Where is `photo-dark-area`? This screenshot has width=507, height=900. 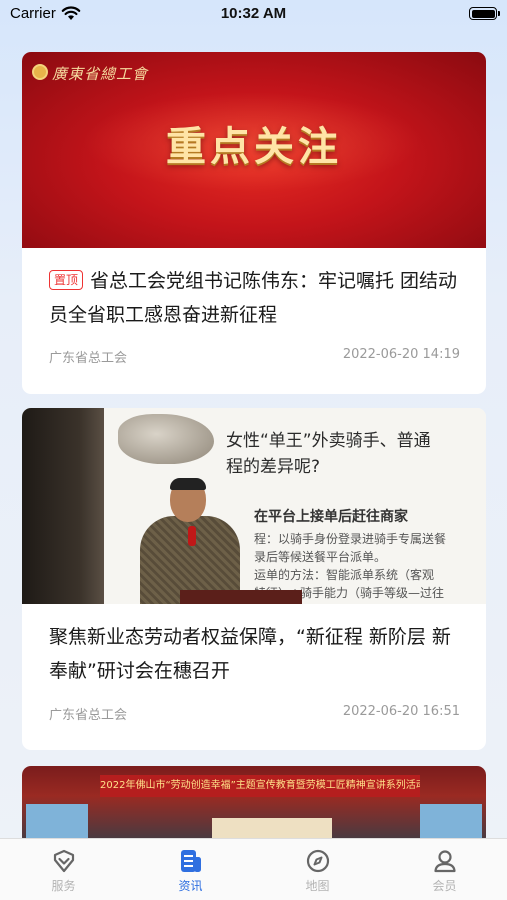 photo-dark-area is located at coordinates (63, 506).